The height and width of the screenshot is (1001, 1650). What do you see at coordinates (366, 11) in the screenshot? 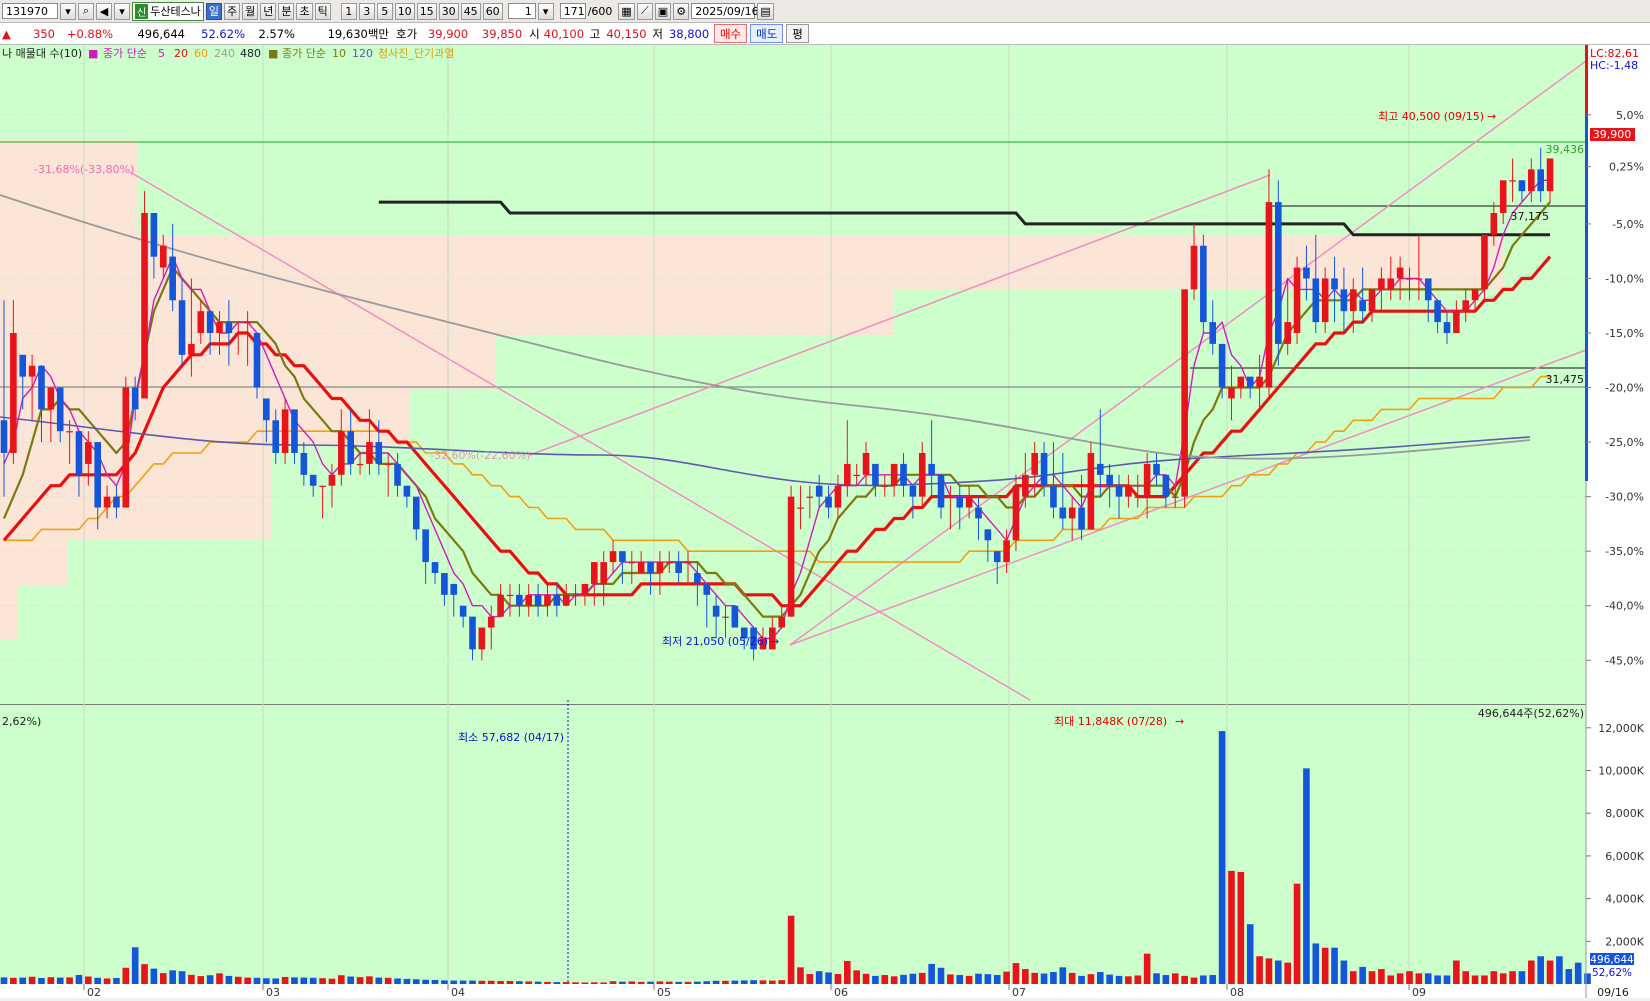
I see `interval-3-button: 3` at bounding box center [366, 11].